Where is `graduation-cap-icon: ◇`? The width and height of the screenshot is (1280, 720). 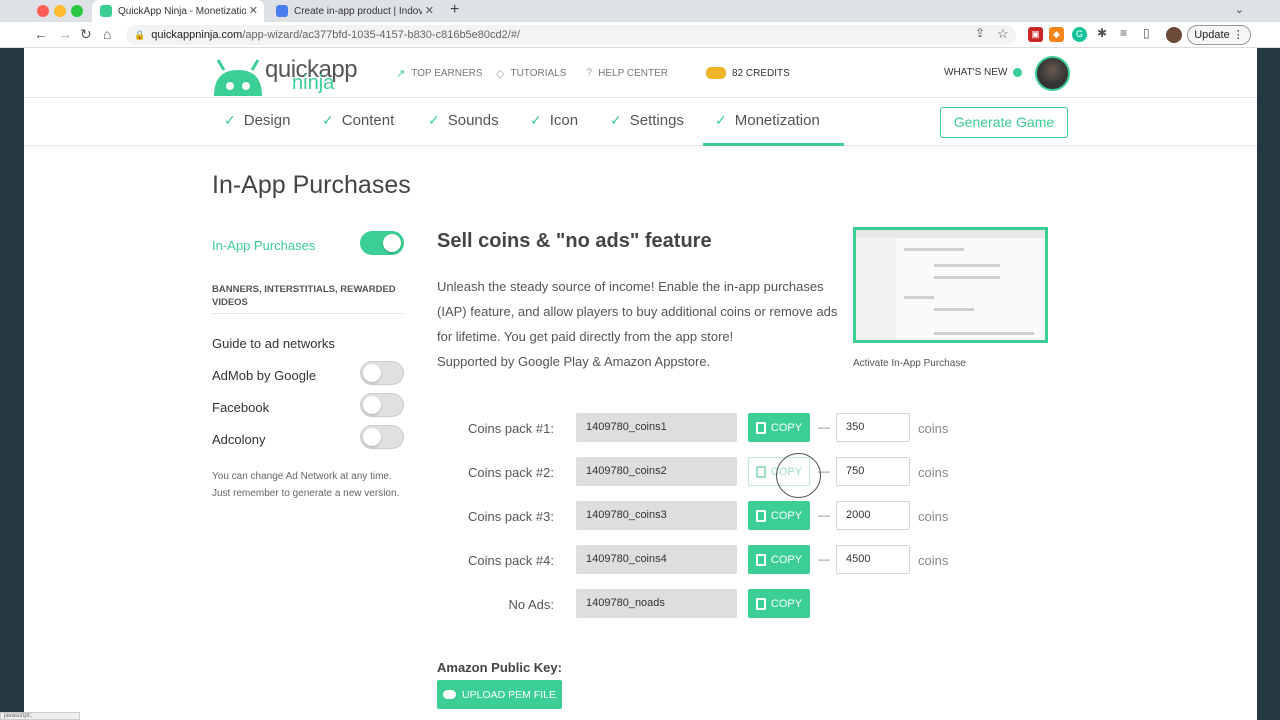 graduation-cap-icon: ◇ is located at coordinates (500, 74).